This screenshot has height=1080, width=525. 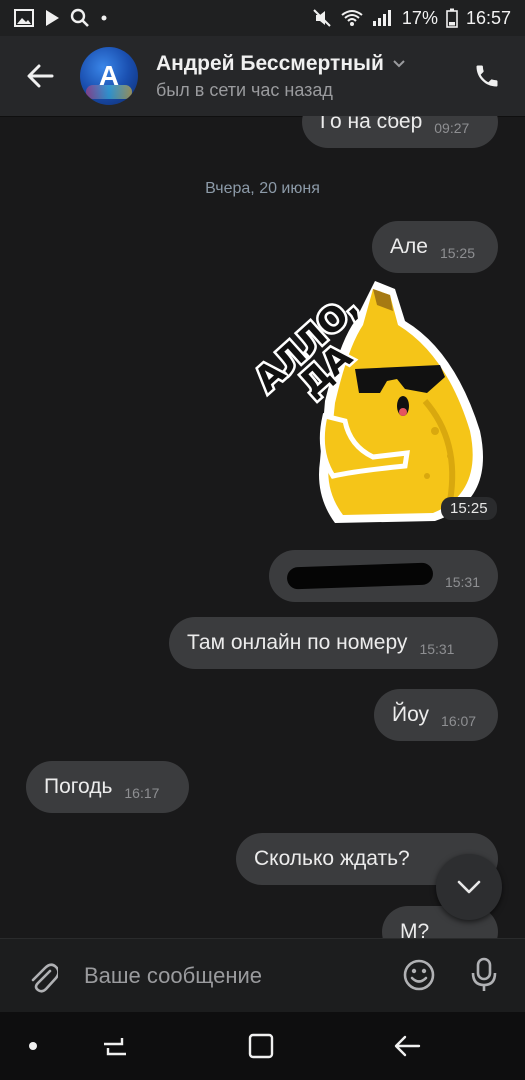 I want to click on back-button, so click(x=40, y=76).